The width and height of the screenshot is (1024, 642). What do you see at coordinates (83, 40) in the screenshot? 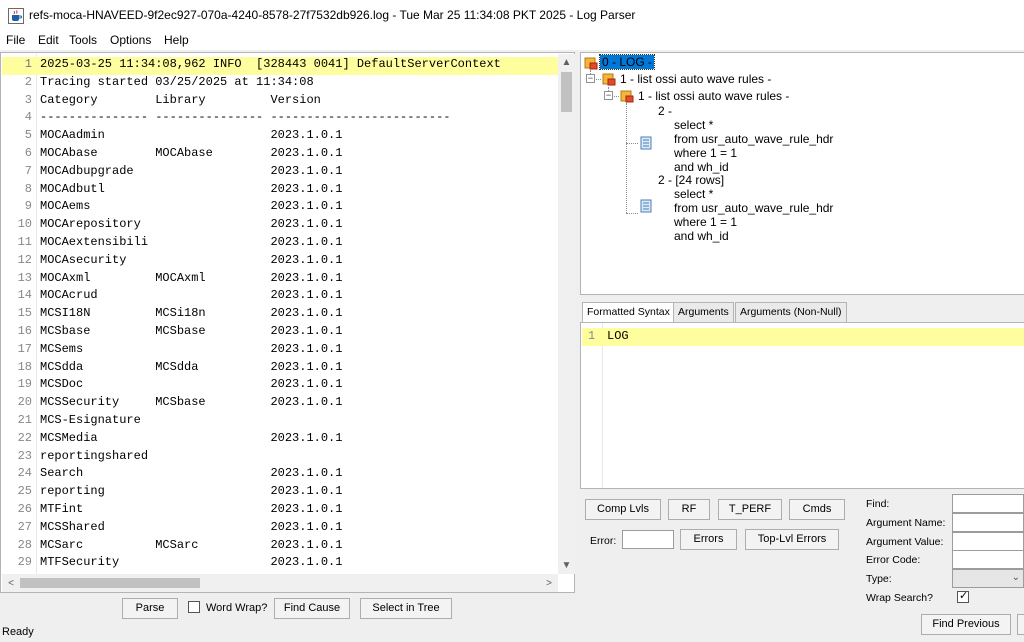
I see `menu-tools: Tools` at bounding box center [83, 40].